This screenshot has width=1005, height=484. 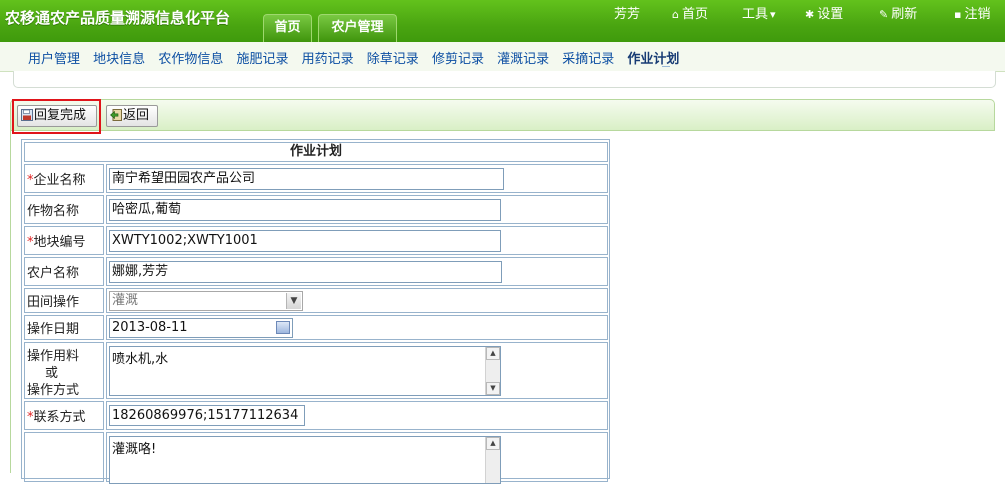 What do you see at coordinates (305, 371) in the screenshot?
I see `operation-material-textarea: 喷水机,水 ▲ ▼` at bounding box center [305, 371].